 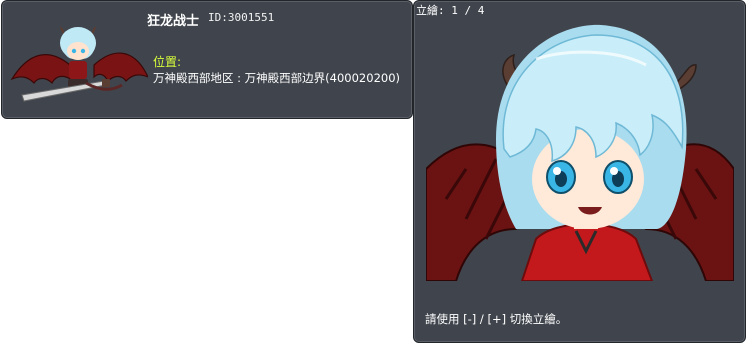 What do you see at coordinates (120, 67) in the screenshot?
I see `right-wing-icon` at bounding box center [120, 67].